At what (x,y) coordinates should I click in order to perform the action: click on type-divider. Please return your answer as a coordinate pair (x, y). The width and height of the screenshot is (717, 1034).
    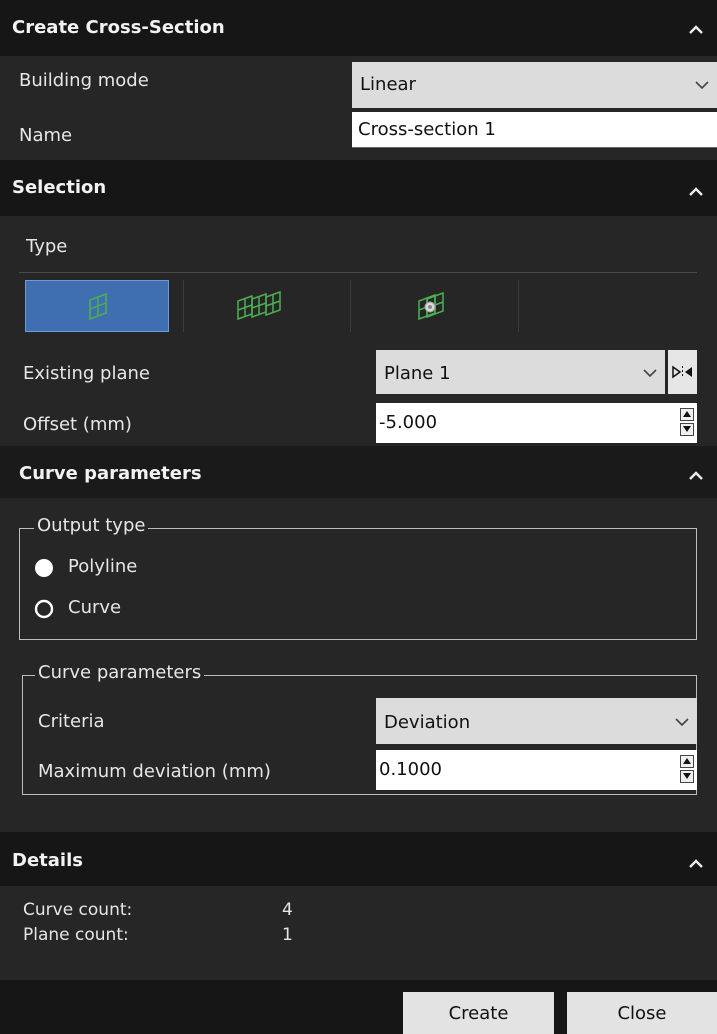
    Looking at the image, I should click on (358, 272).